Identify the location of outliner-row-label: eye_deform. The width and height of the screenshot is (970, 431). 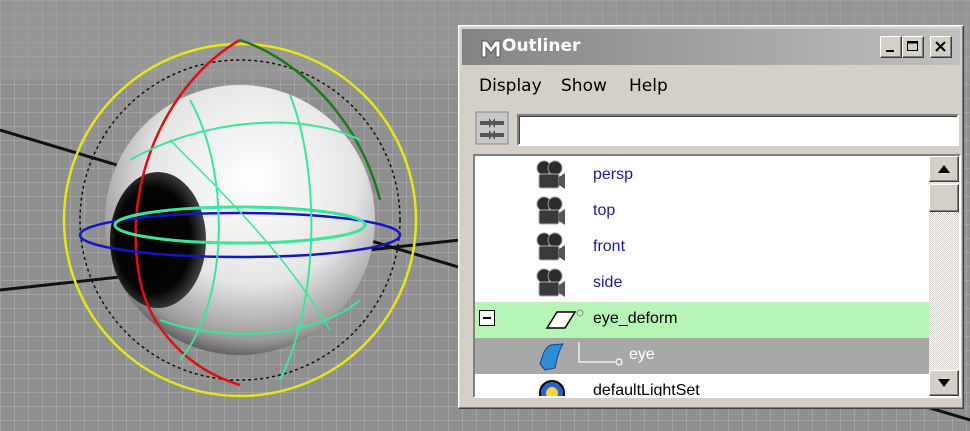
(635, 318).